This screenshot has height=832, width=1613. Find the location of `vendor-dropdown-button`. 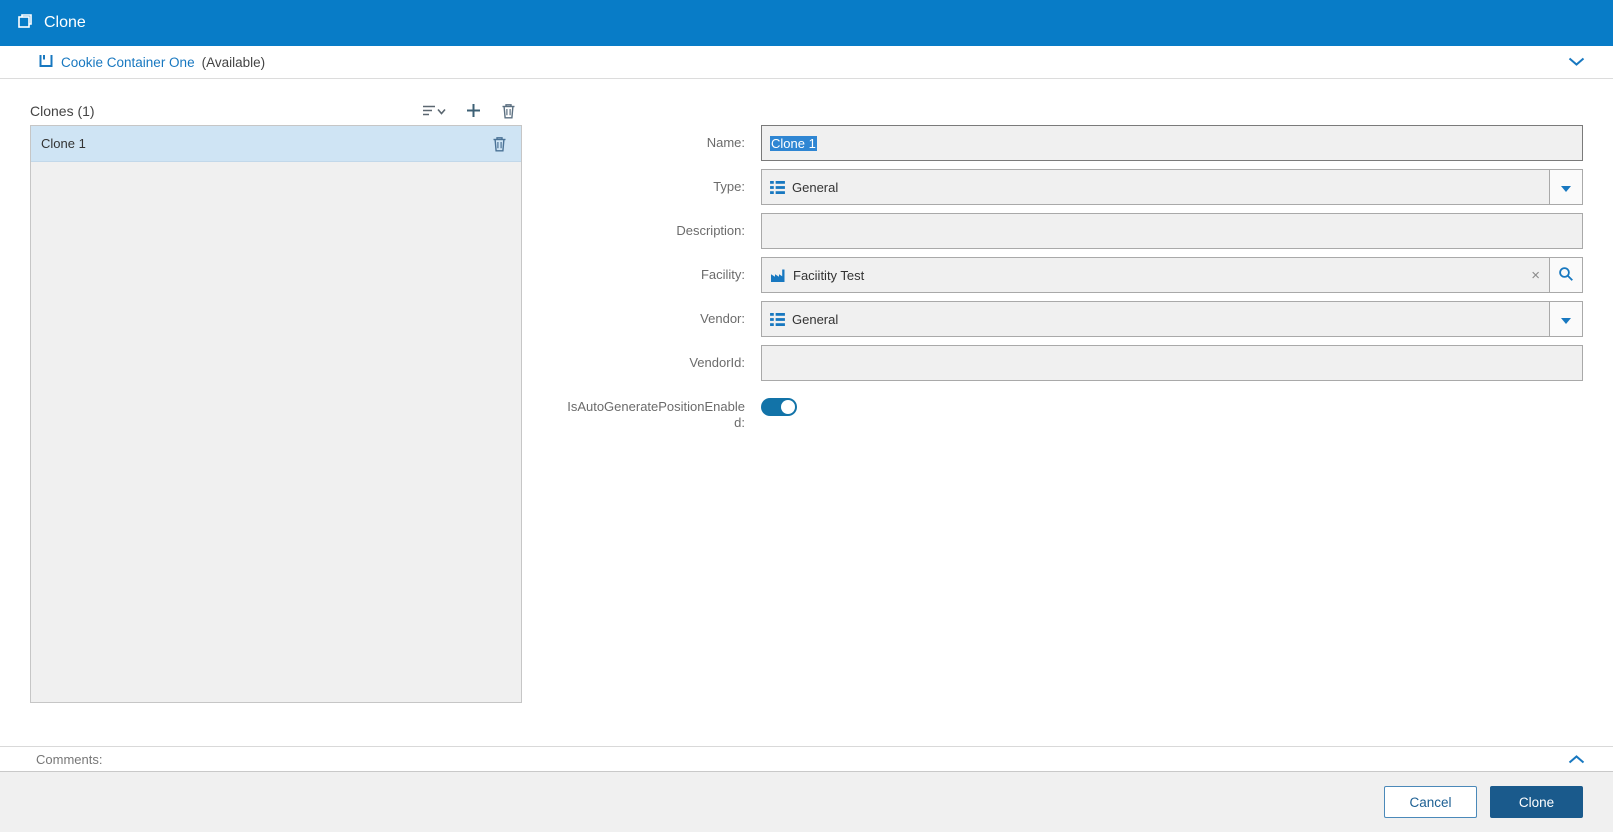

vendor-dropdown-button is located at coordinates (1566, 319).